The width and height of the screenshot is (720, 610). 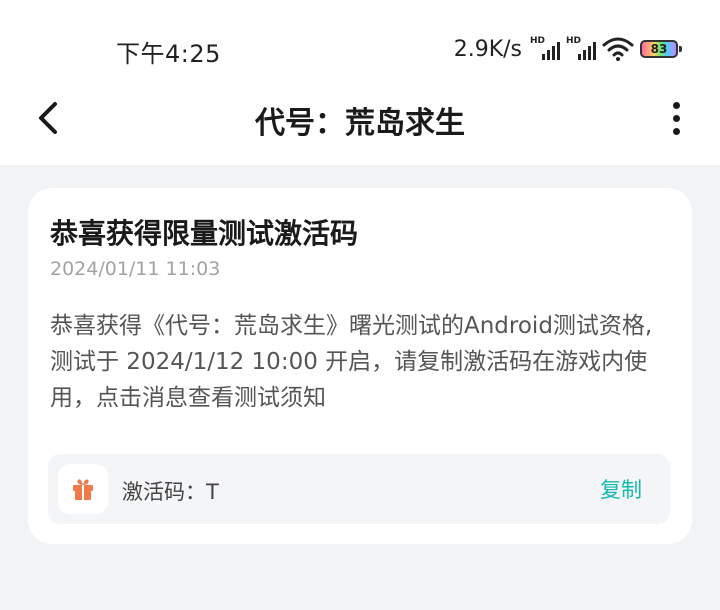 What do you see at coordinates (581, 49) in the screenshot?
I see `signal-2-icon: HD` at bounding box center [581, 49].